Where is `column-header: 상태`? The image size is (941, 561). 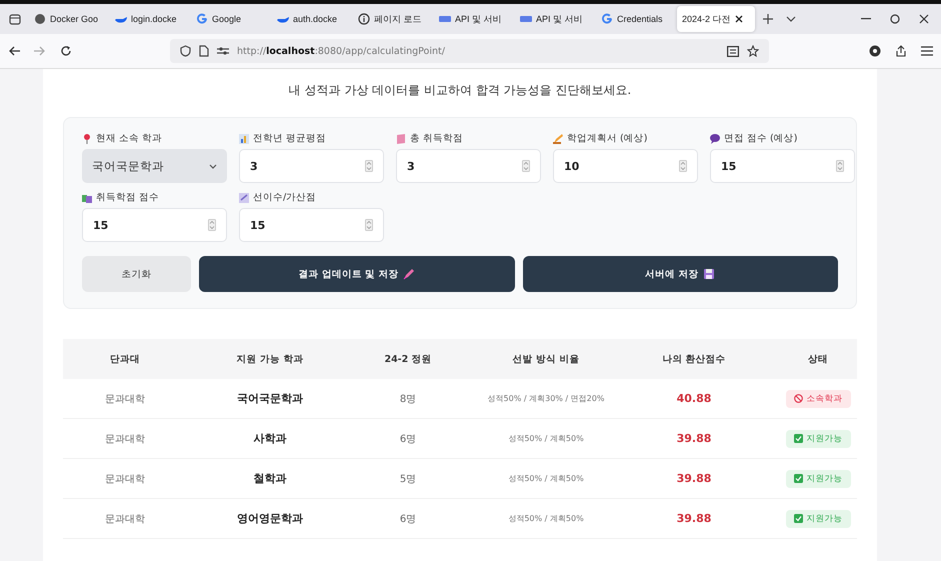 column-header: 상태 is located at coordinates (818, 359).